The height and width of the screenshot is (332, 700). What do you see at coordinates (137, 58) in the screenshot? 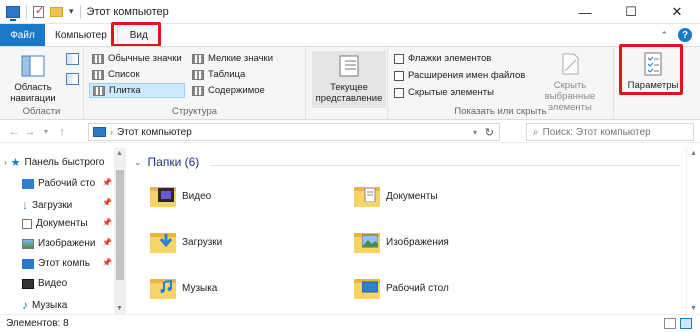
I see `view-large-icons: Обычные значки` at bounding box center [137, 58].